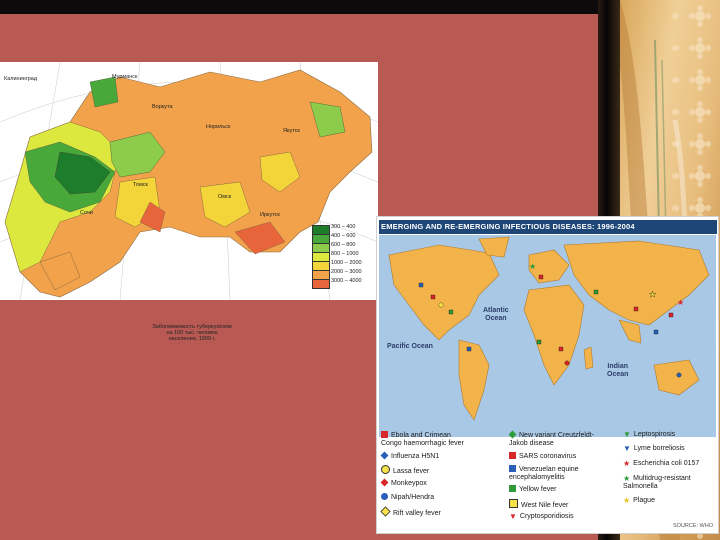 The height and width of the screenshot is (540, 720). Describe the element at coordinates (538, 489) in the screenshot. I see `legend-label: Yellow fever` at that location.